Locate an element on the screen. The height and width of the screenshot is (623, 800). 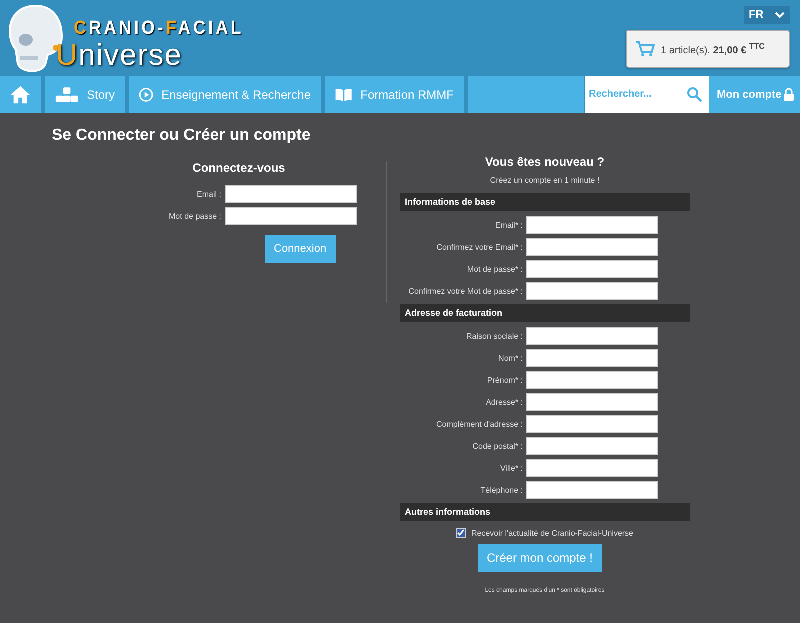
field-label: Adresse* : is located at coordinates (504, 402).